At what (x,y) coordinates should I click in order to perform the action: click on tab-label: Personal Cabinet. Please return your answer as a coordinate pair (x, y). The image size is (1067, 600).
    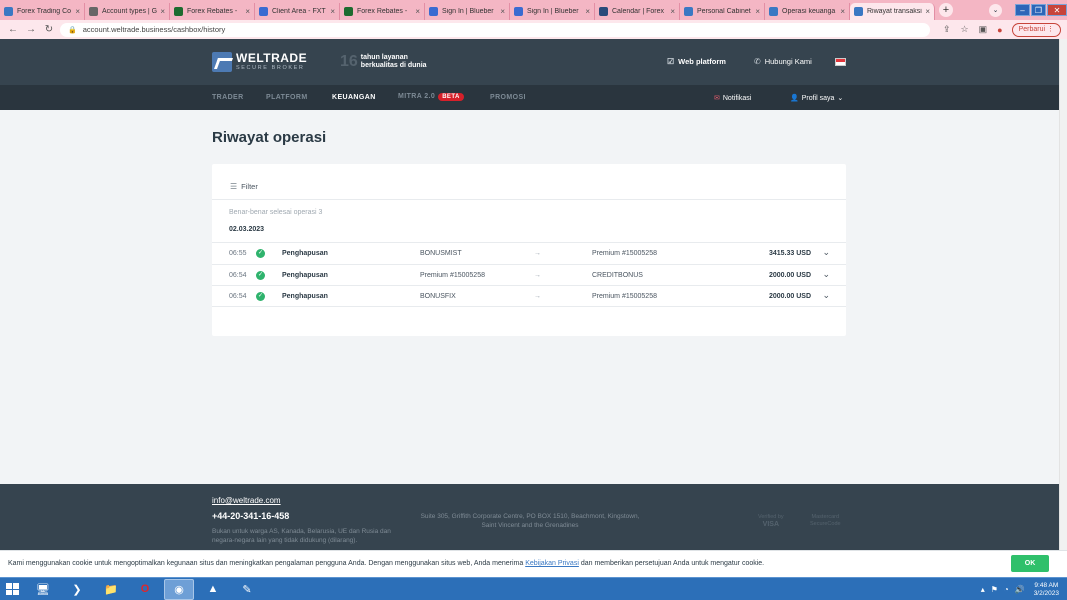
    Looking at the image, I should click on (724, 11).